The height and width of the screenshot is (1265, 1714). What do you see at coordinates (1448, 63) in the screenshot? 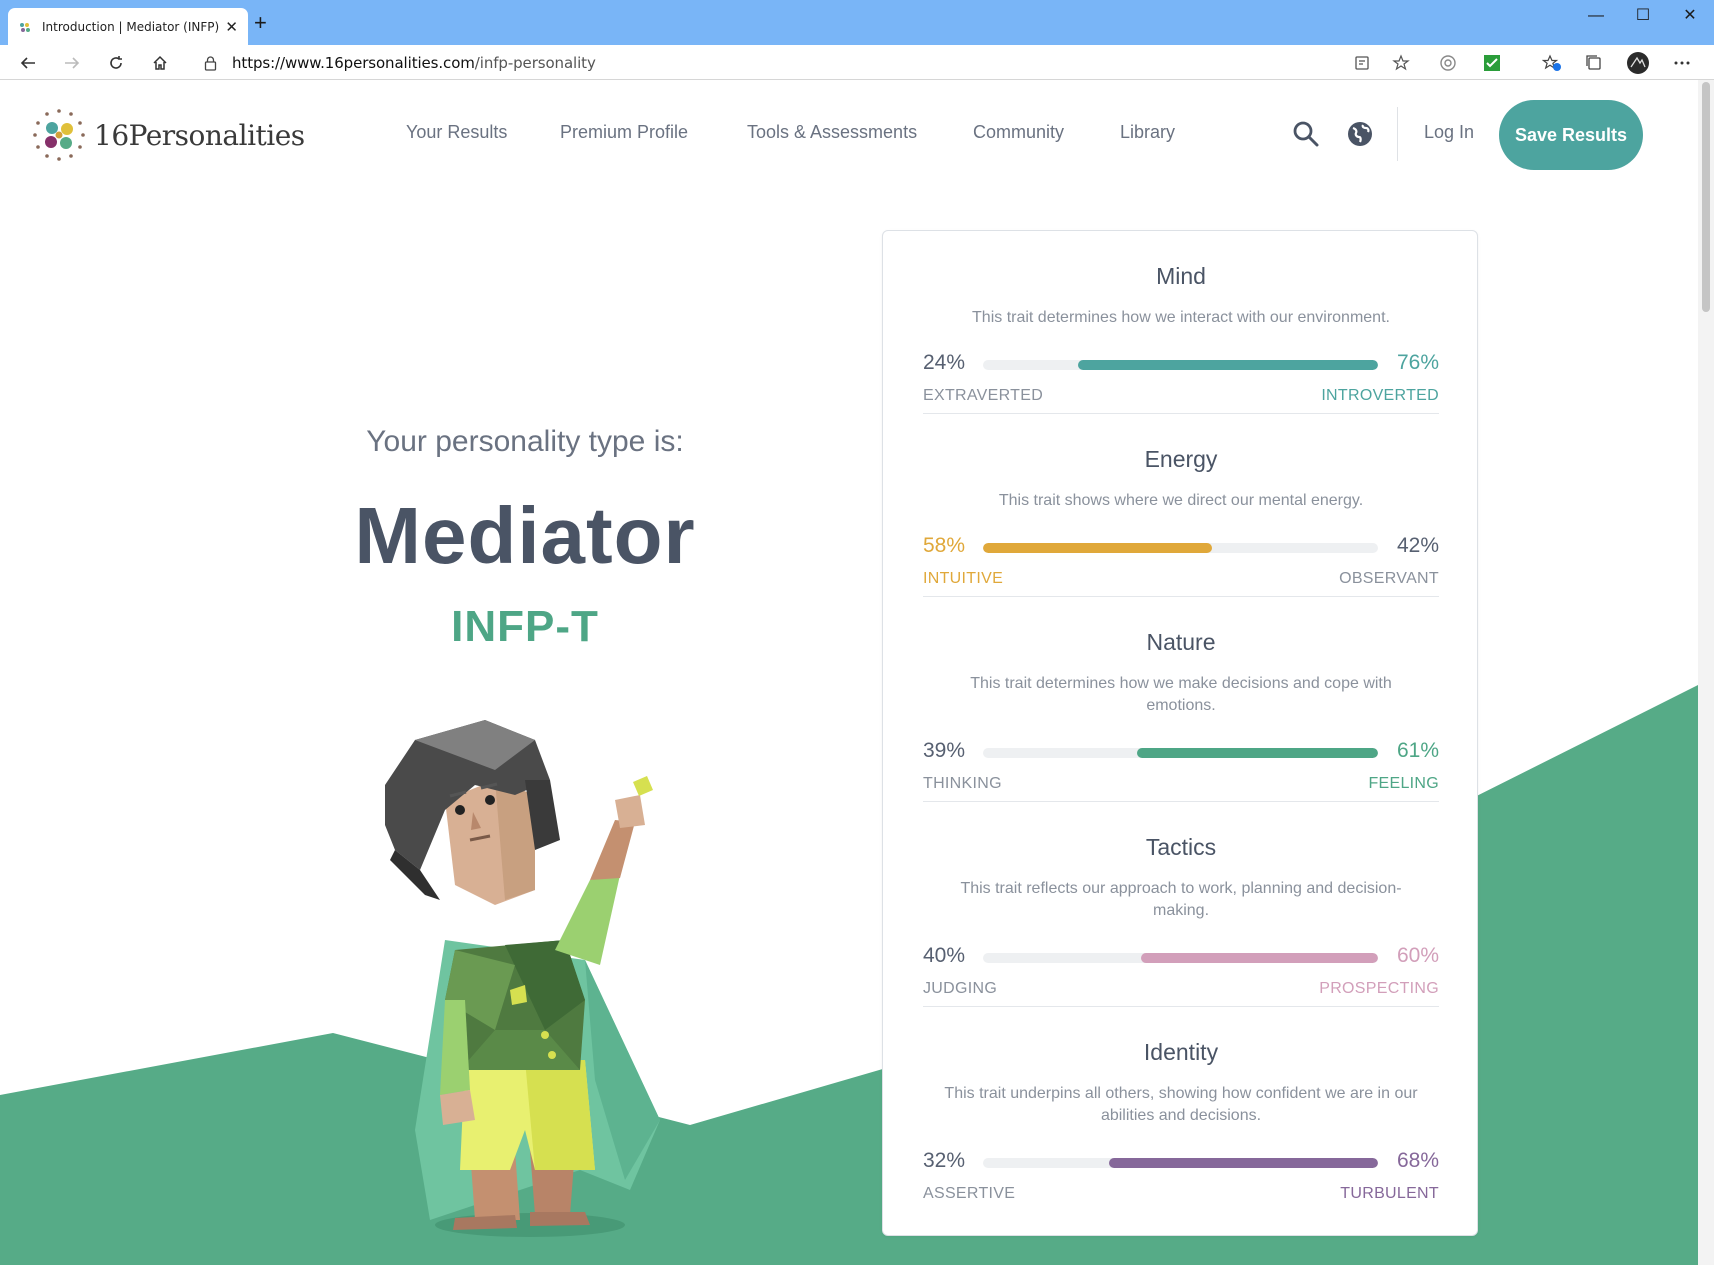
I see `extension-icon` at bounding box center [1448, 63].